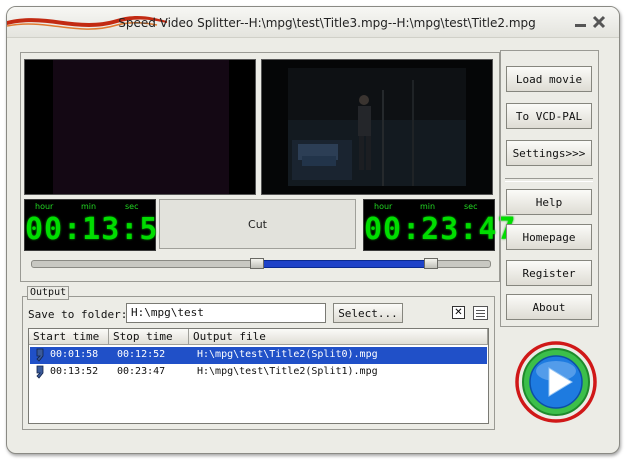  I want to click on folder-path-input: H:\mpg\test, so click(226, 313).